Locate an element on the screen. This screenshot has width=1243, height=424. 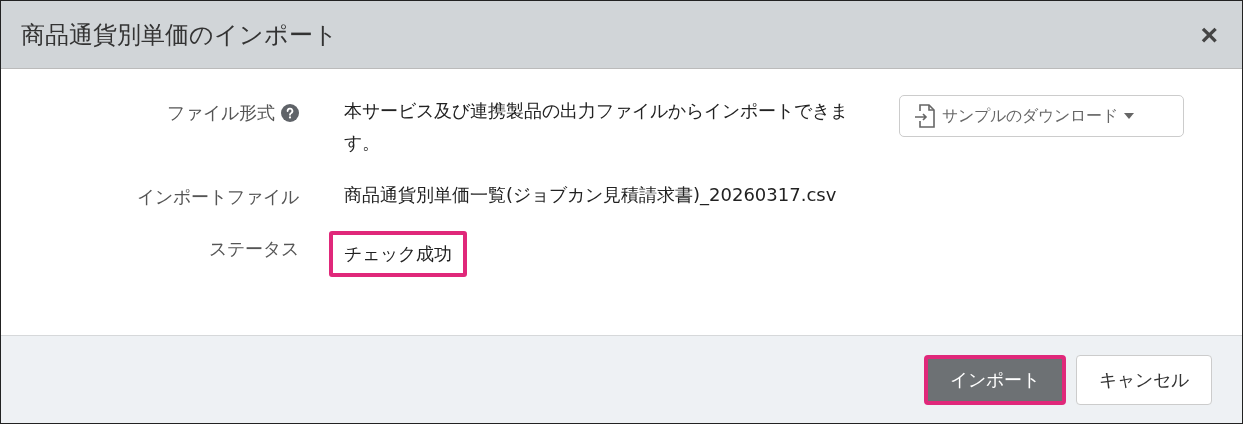
field-label: ステータス is located at coordinates (254, 249).